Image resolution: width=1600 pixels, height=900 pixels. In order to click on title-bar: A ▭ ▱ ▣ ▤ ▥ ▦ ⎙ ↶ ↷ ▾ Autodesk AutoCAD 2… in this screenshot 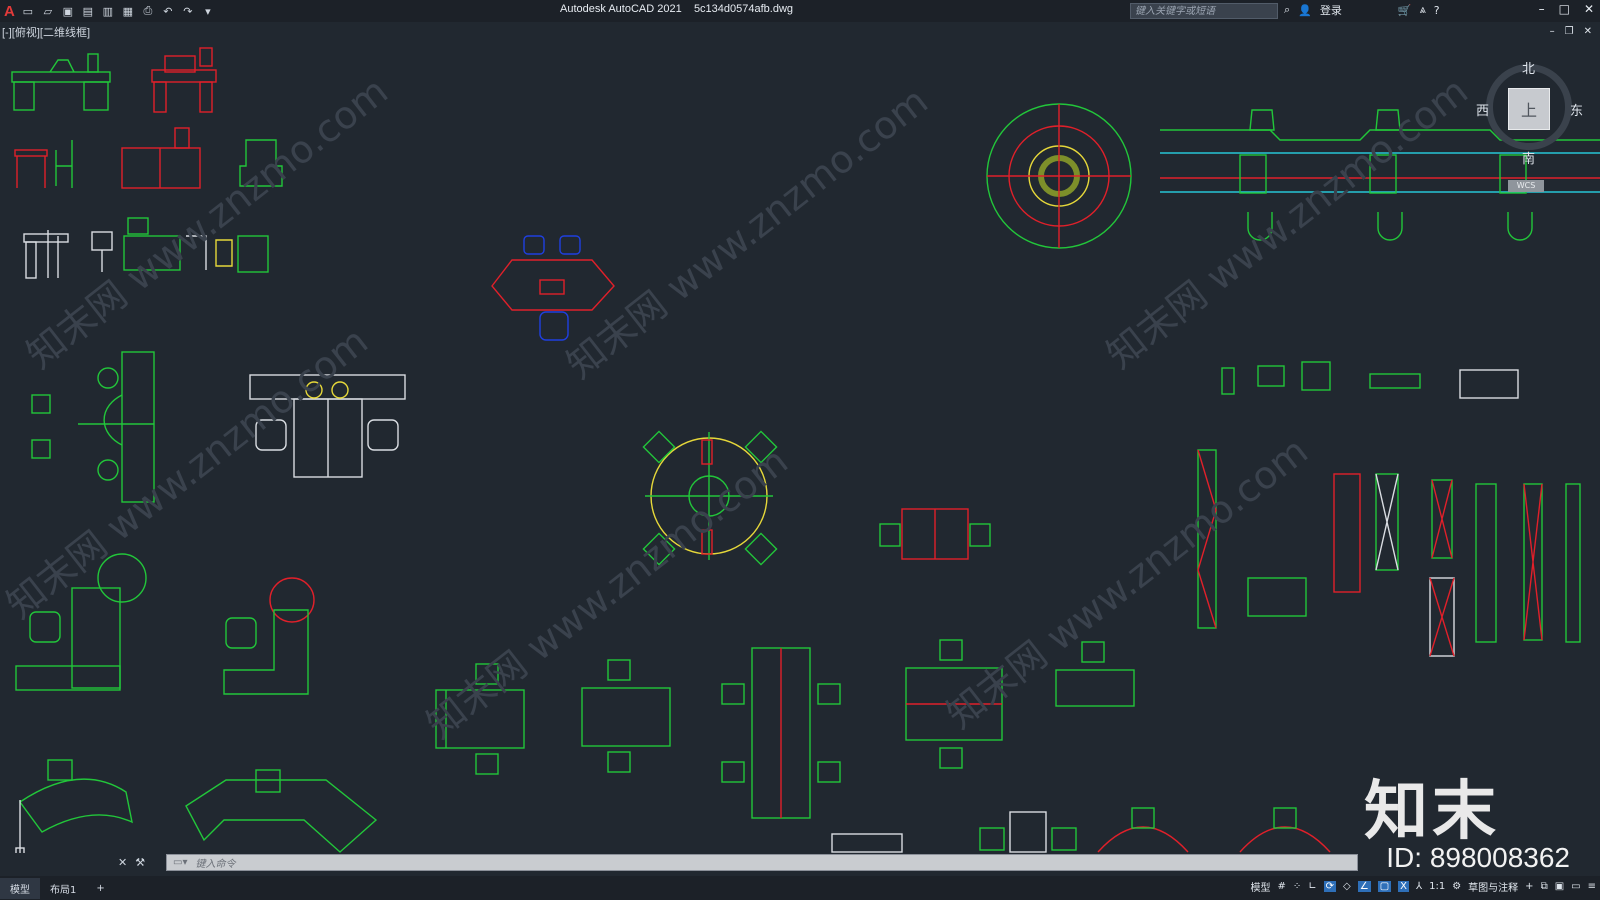, I will do `click(800, 11)`.